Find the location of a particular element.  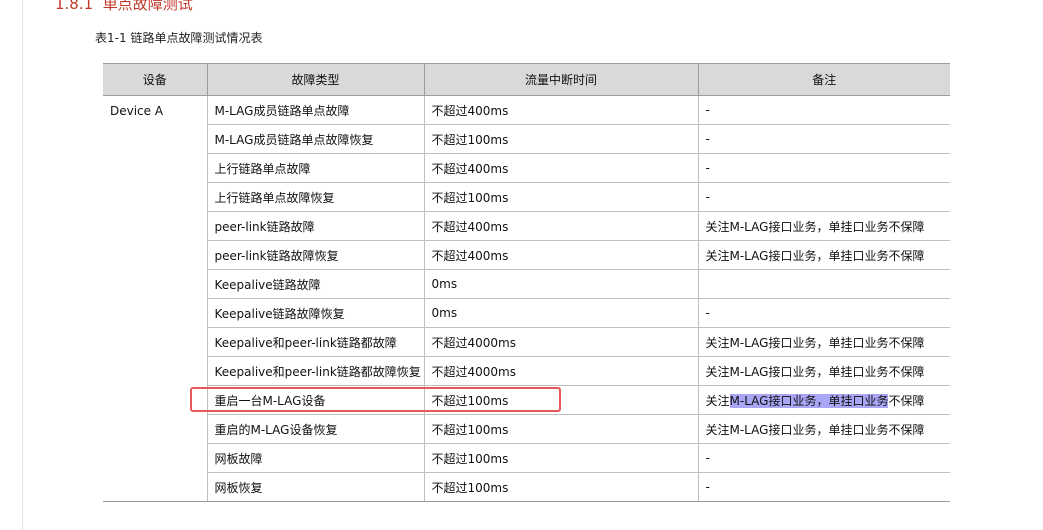

section-title-text: 单点故障测试 is located at coordinates (147, 6).